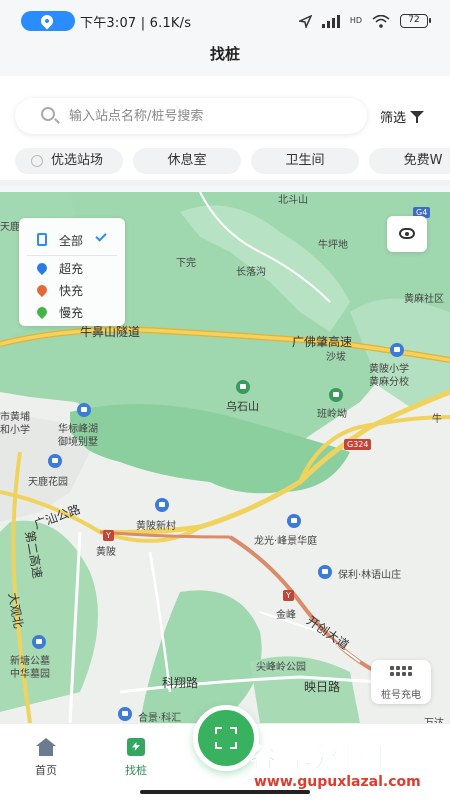  Describe the element at coordinates (42, 290) in the screenshot. I see `fast-charge-pin-icon` at that location.